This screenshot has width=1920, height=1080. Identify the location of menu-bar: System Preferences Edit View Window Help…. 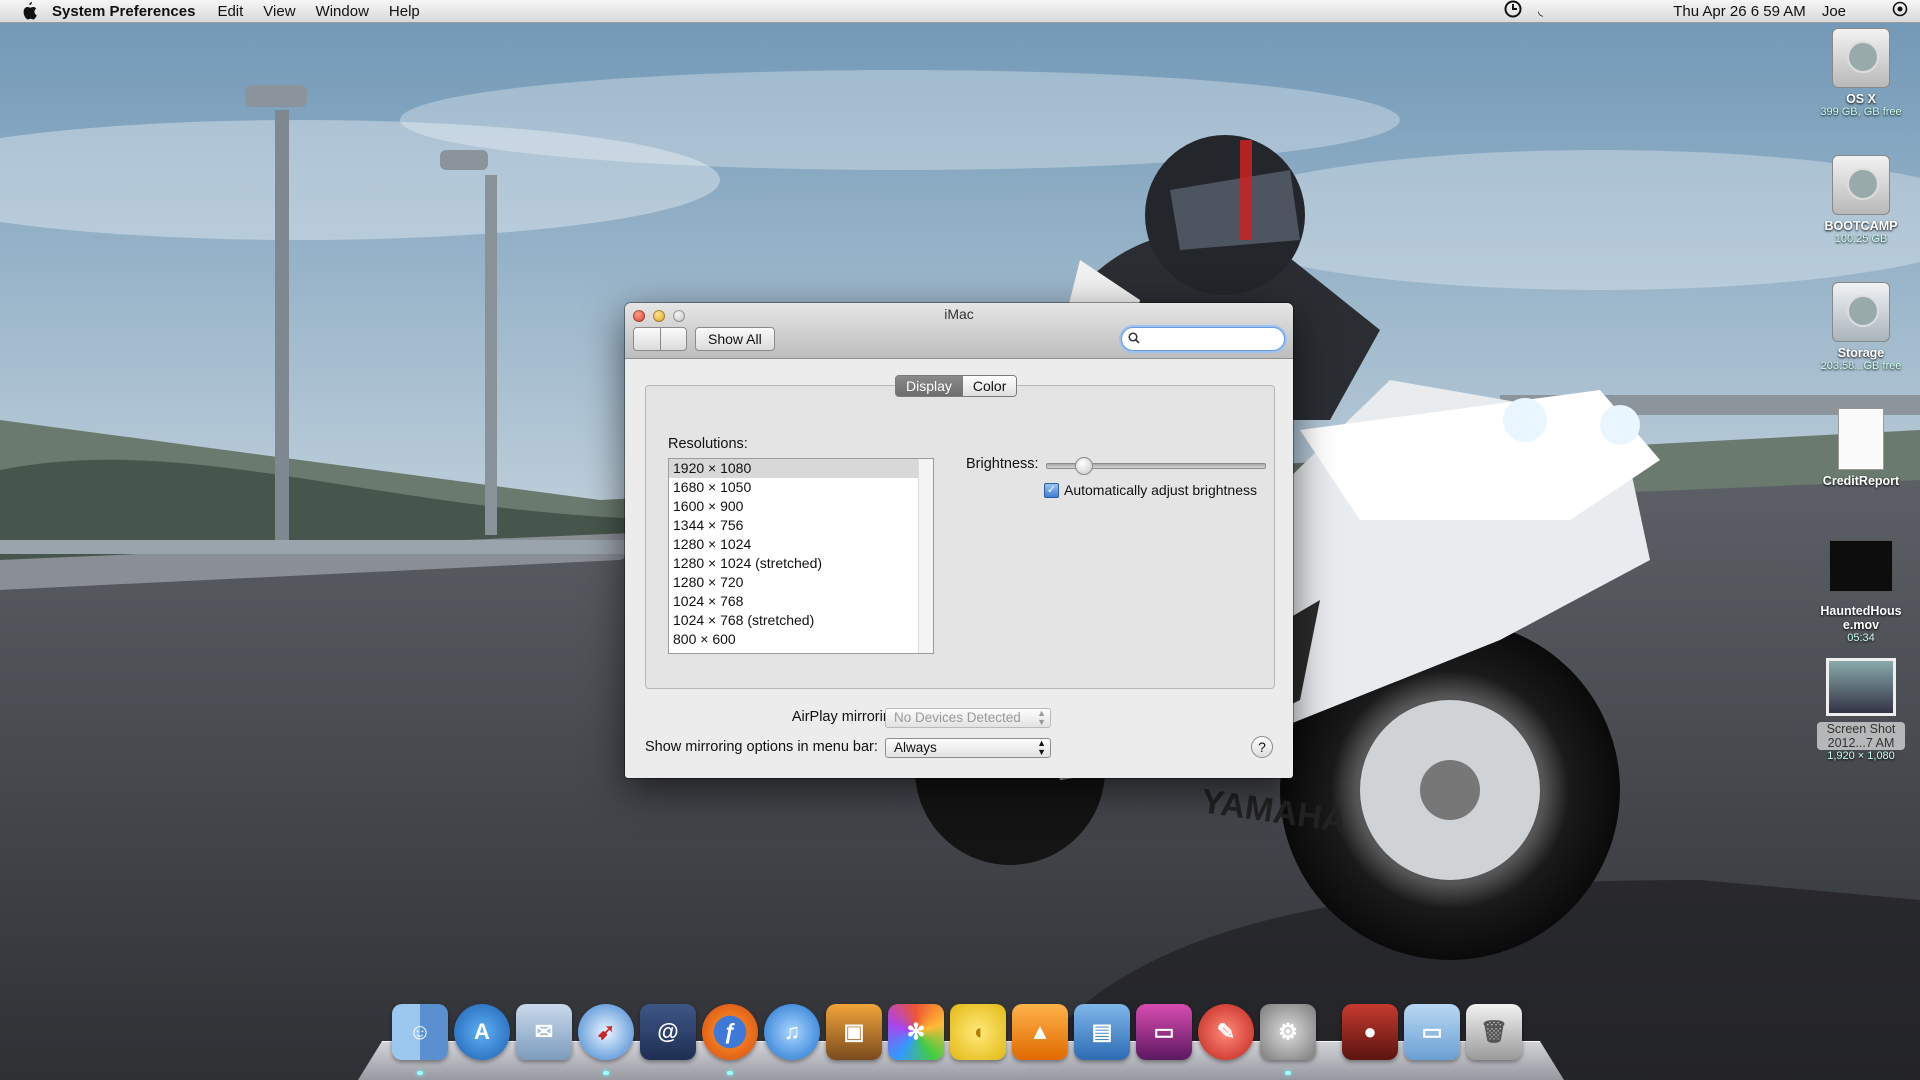
(960, 11).